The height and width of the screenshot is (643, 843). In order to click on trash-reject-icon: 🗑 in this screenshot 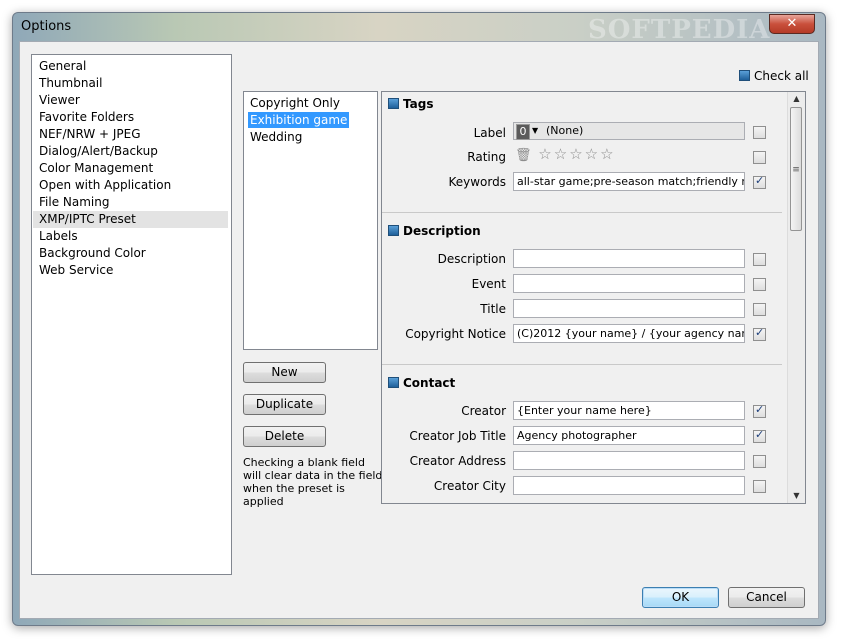, I will do `click(523, 155)`.